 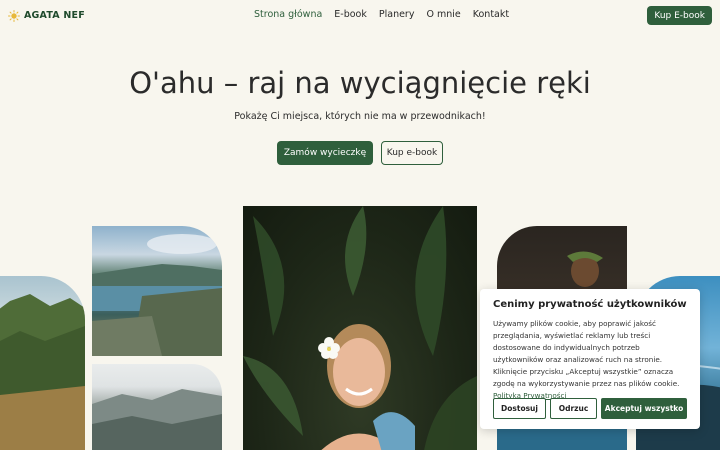 I want to click on cookie-title: Cenimy prywatność użytkowników, so click(x=590, y=304).